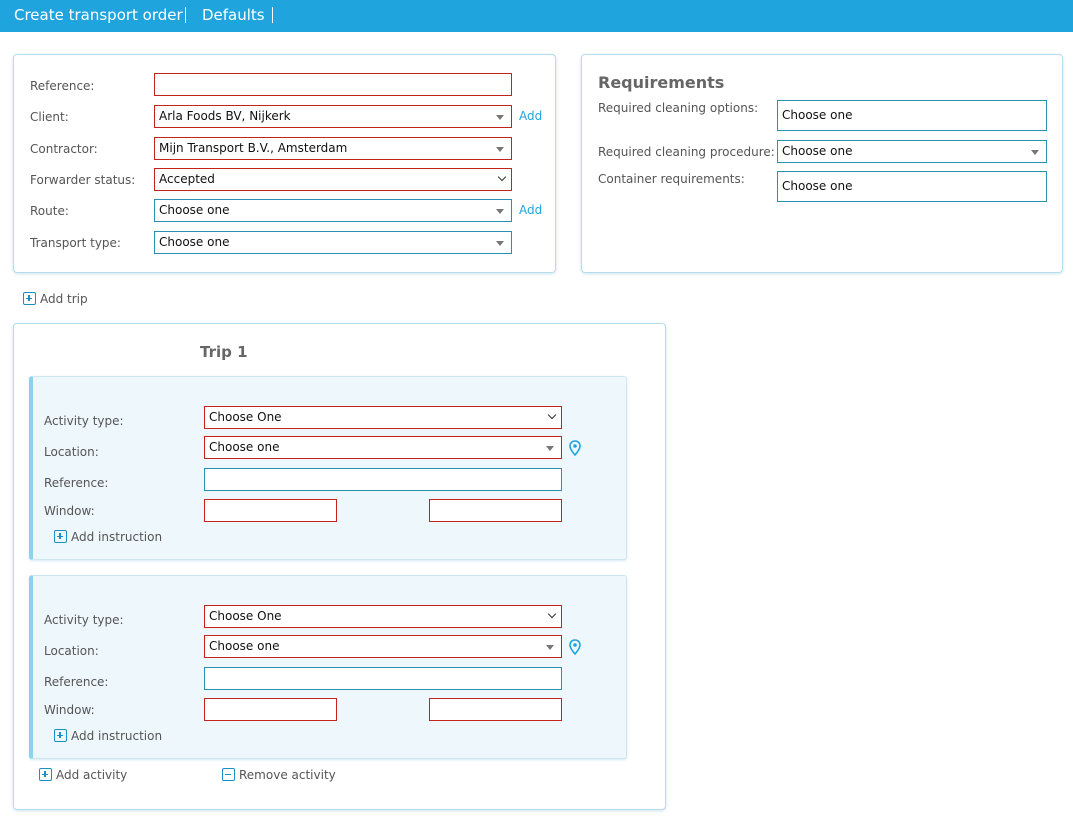 The width and height of the screenshot is (1073, 822). What do you see at coordinates (49, 117) in the screenshot?
I see `client-label: Client:` at bounding box center [49, 117].